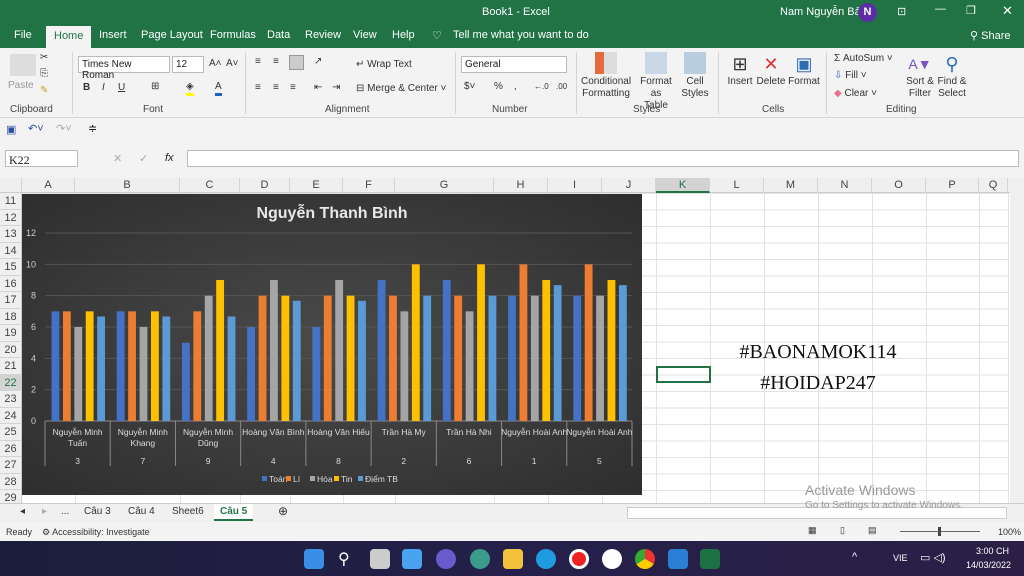  What do you see at coordinates (296, 62) in the screenshot?
I see `align-bottom-icon` at bounding box center [296, 62].